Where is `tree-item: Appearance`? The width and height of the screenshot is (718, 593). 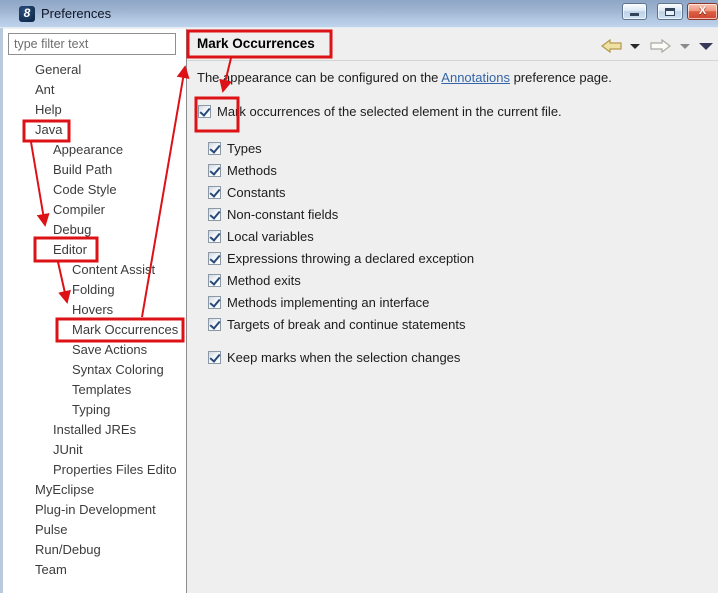 tree-item: Appearance is located at coordinates (94, 150).